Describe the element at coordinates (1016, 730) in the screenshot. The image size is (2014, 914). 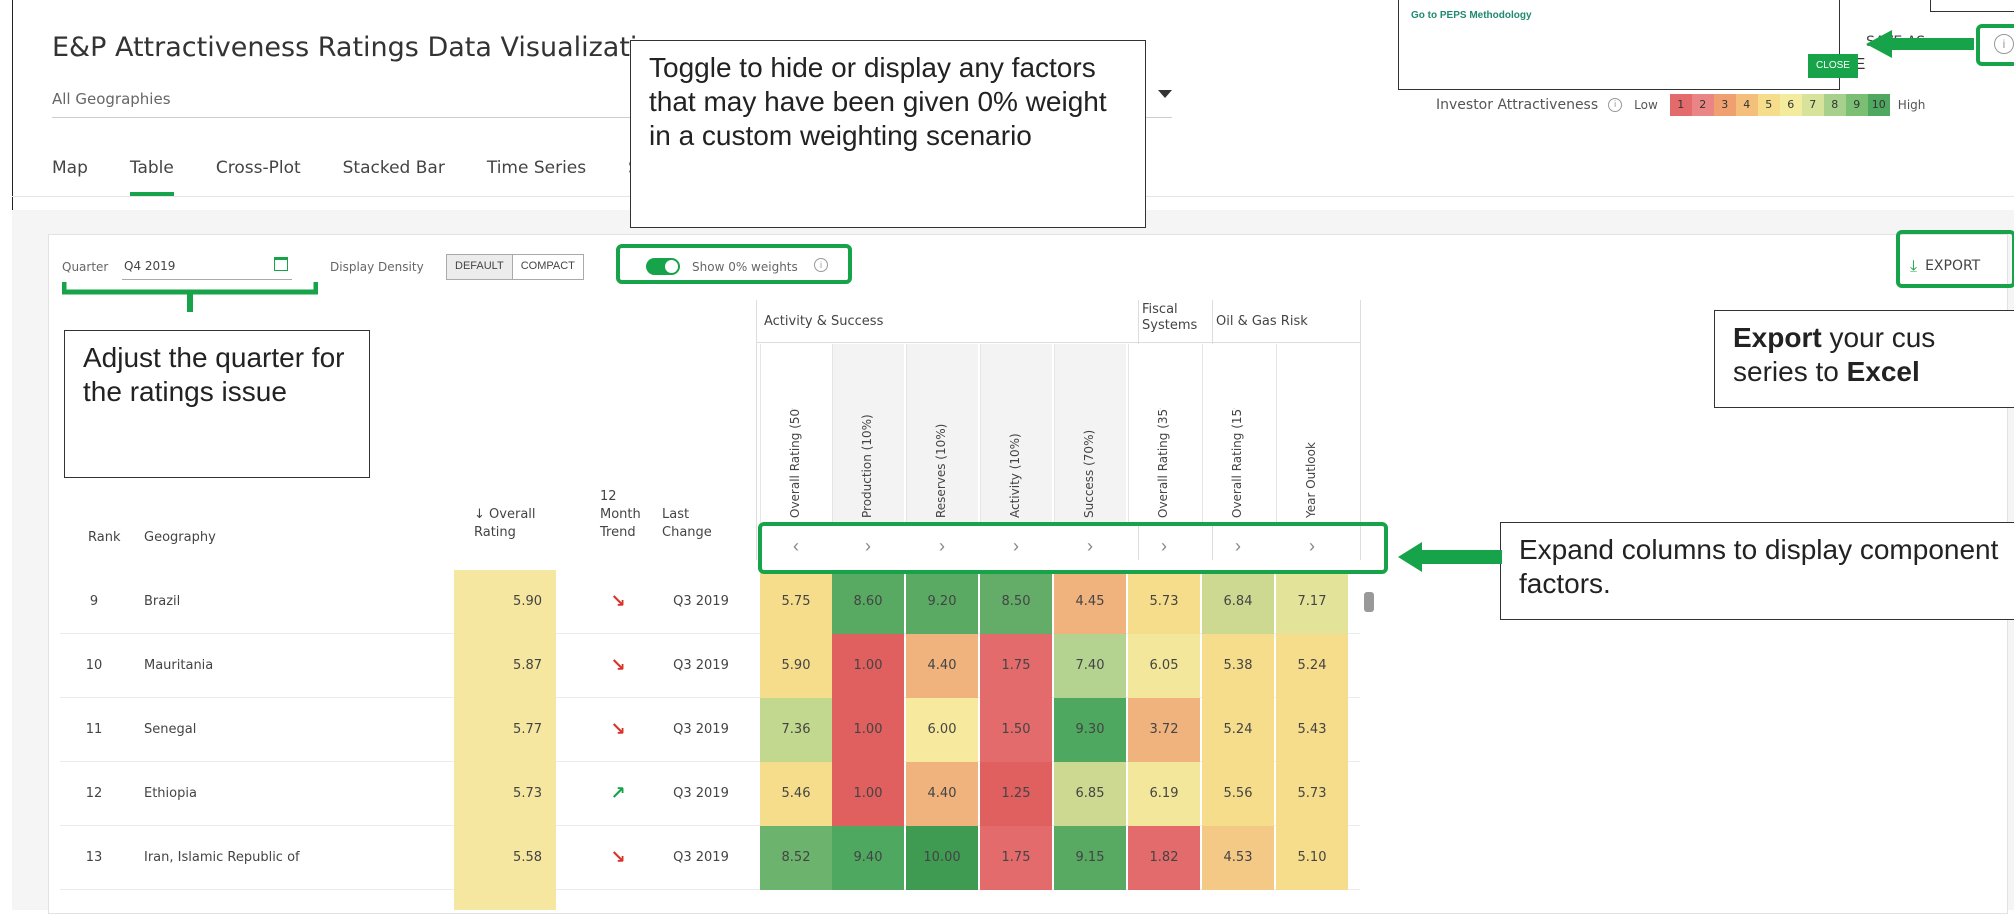
I see `factor-value-cell: 1.50` at that location.